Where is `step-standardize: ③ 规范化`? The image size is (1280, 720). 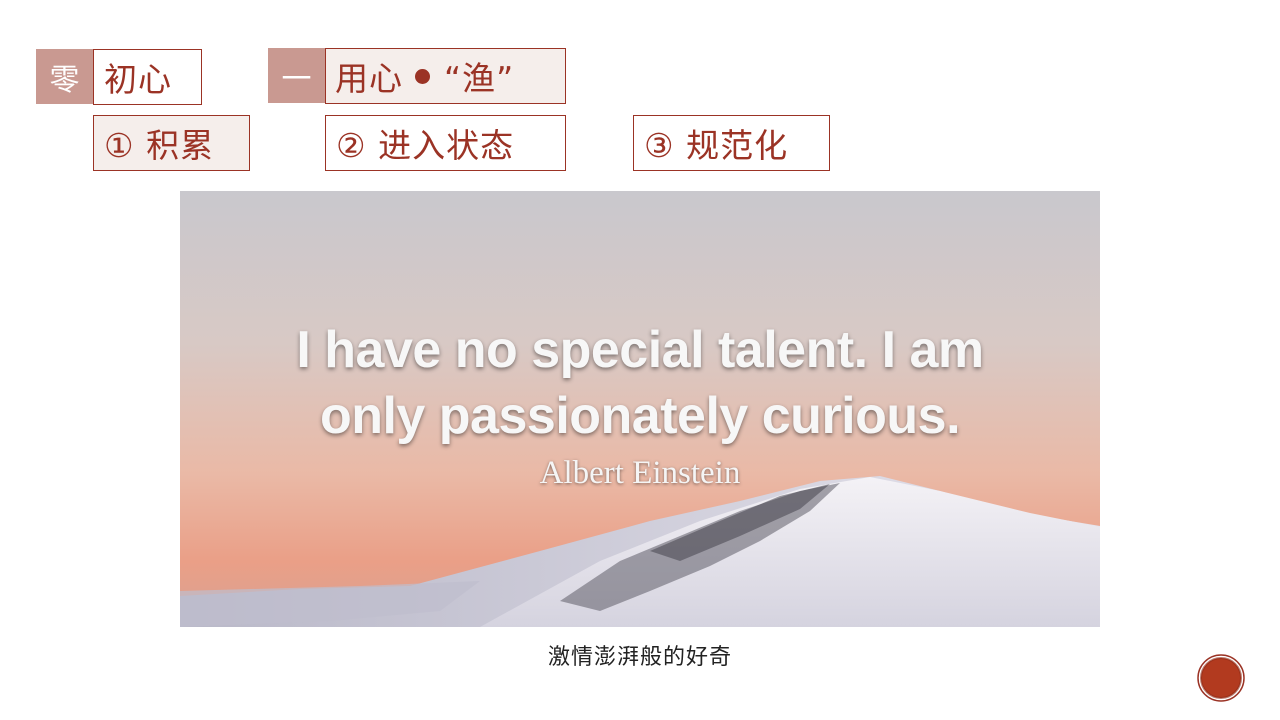 step-standardize: ③ 规范化 is located at coordinates (731, 143).